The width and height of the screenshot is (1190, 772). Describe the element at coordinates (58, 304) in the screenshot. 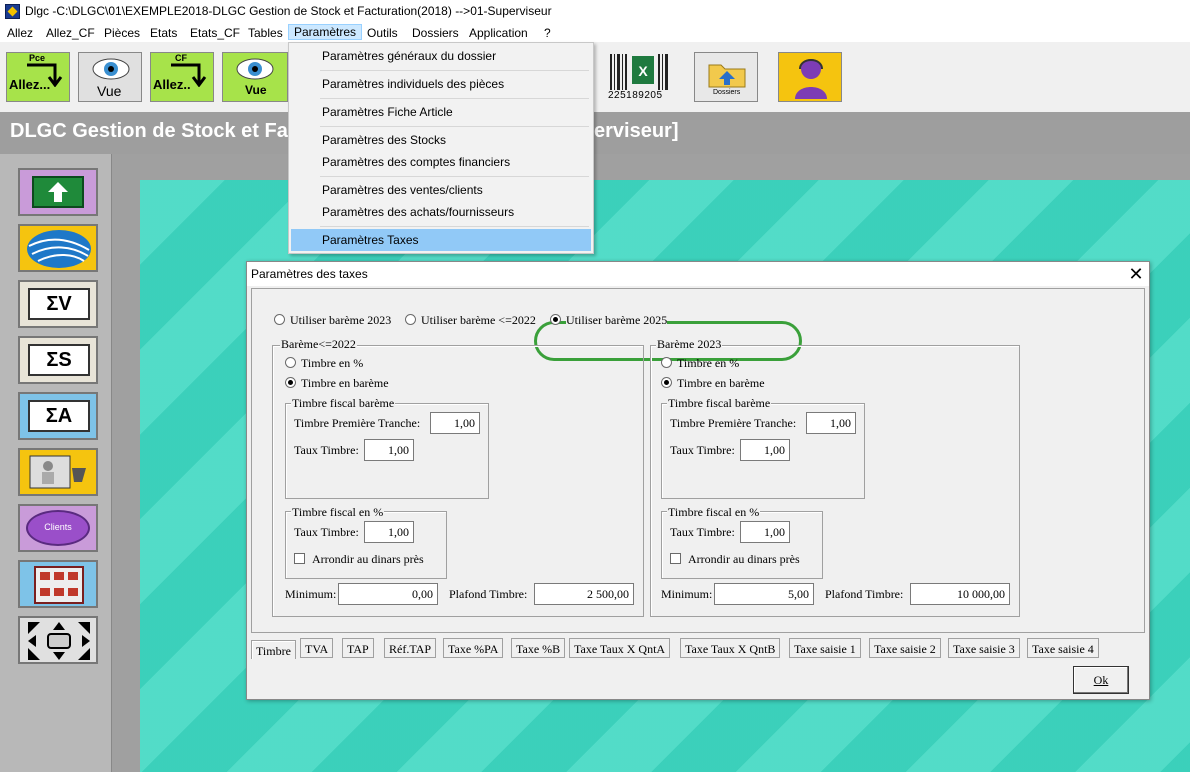

I see `sidebar-sigma-v-button: ΣV` at that location.